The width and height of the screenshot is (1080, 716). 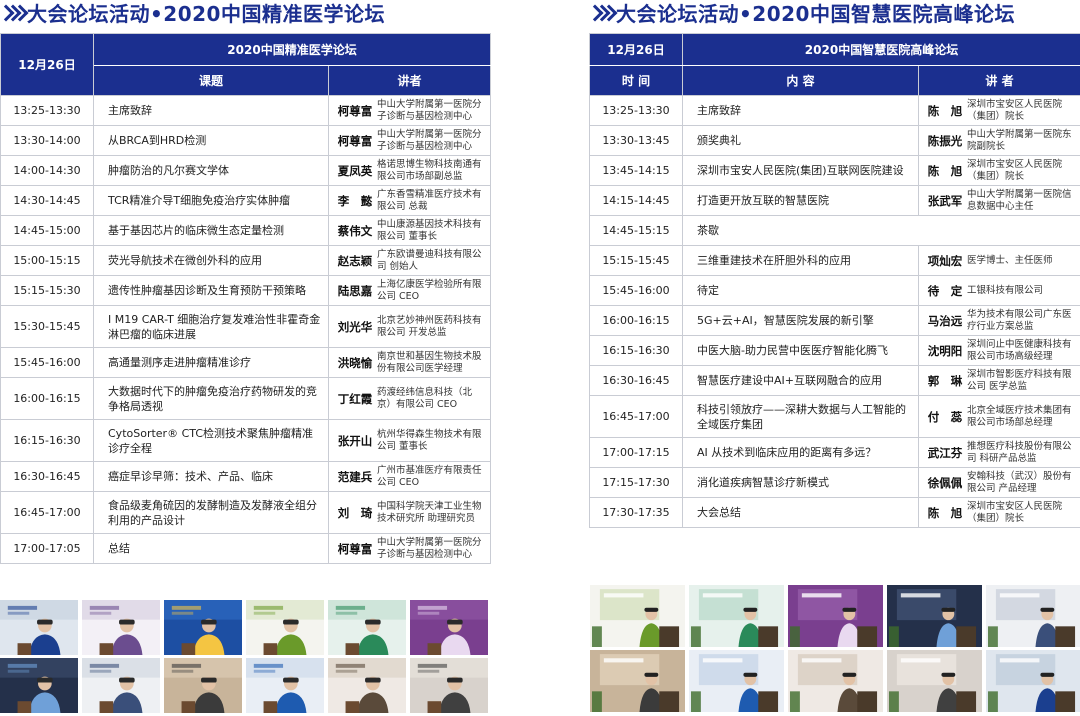 I want to click on speaker-name: 项灿宏, so click(x=945, y=260).